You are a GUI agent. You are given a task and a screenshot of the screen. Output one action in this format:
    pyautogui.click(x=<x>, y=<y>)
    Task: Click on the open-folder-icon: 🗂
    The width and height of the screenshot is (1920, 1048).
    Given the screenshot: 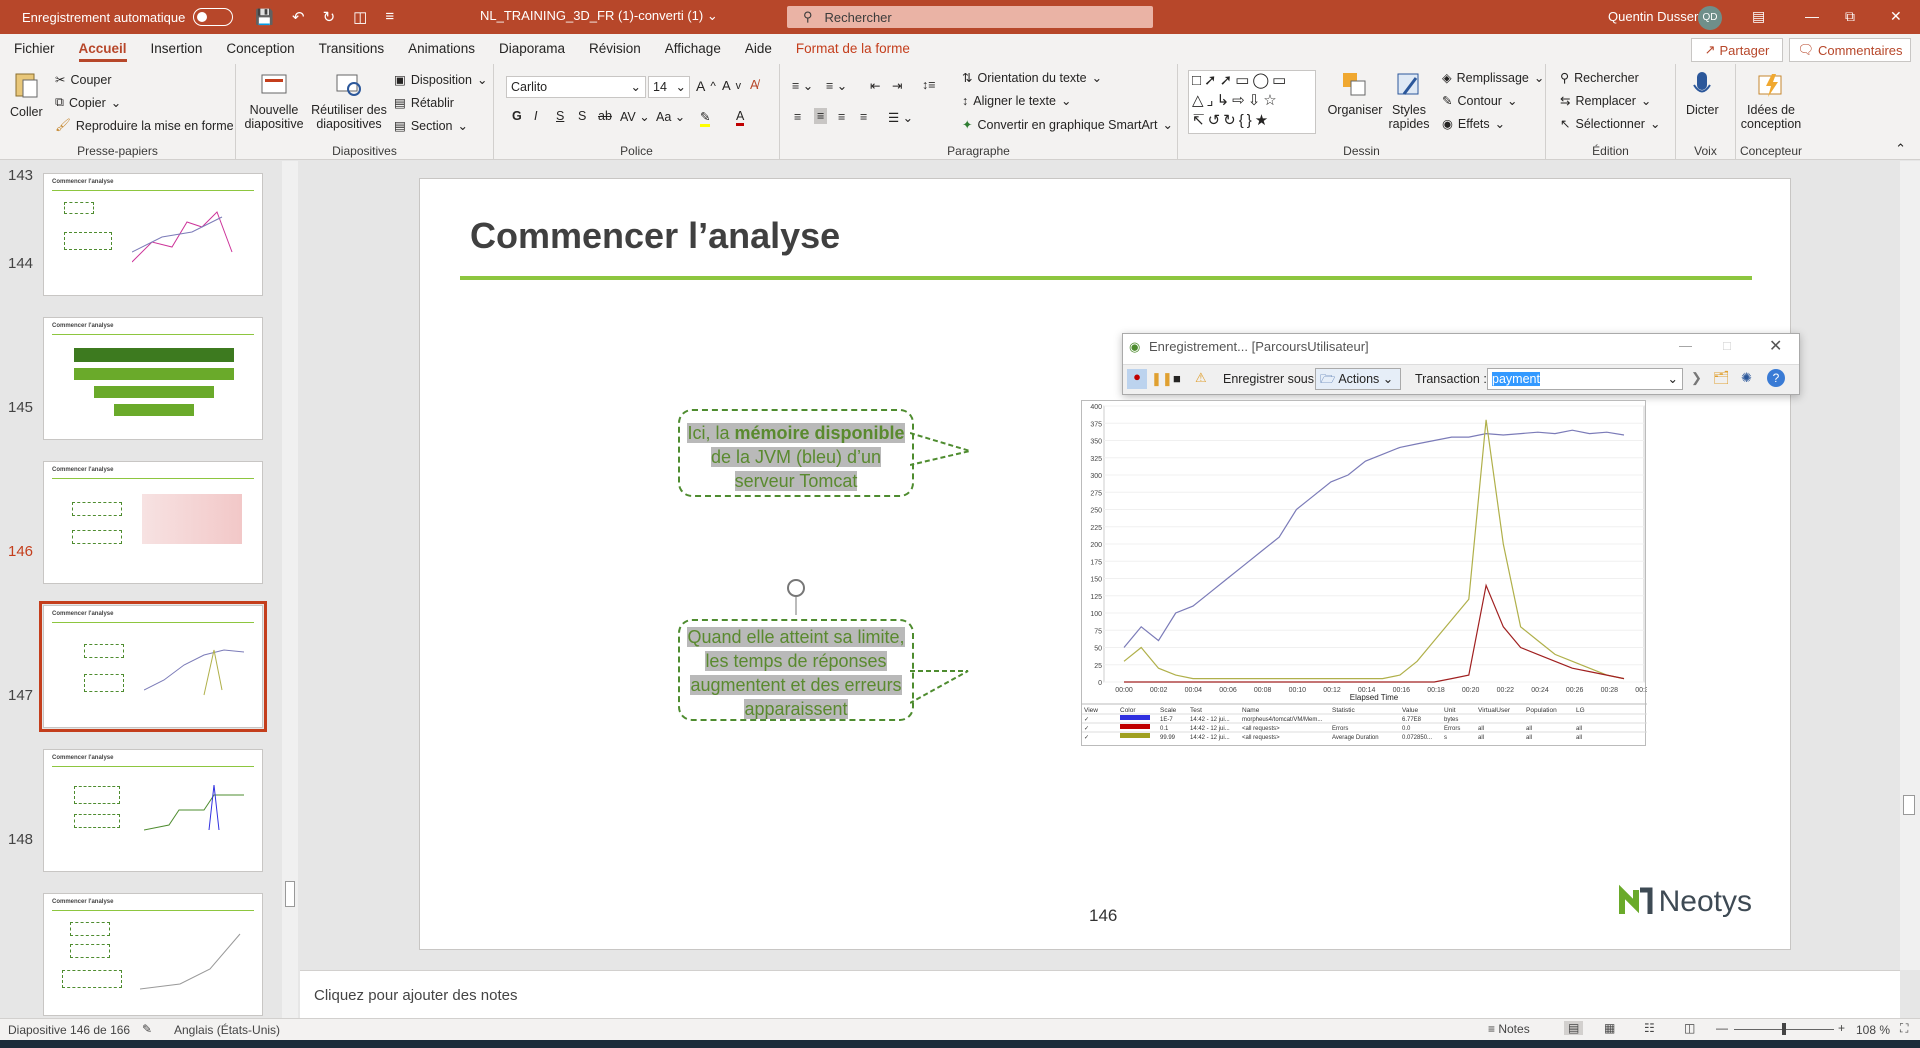 What is the action you would take?
    pyautogui.click(x=1721, y=378)
    